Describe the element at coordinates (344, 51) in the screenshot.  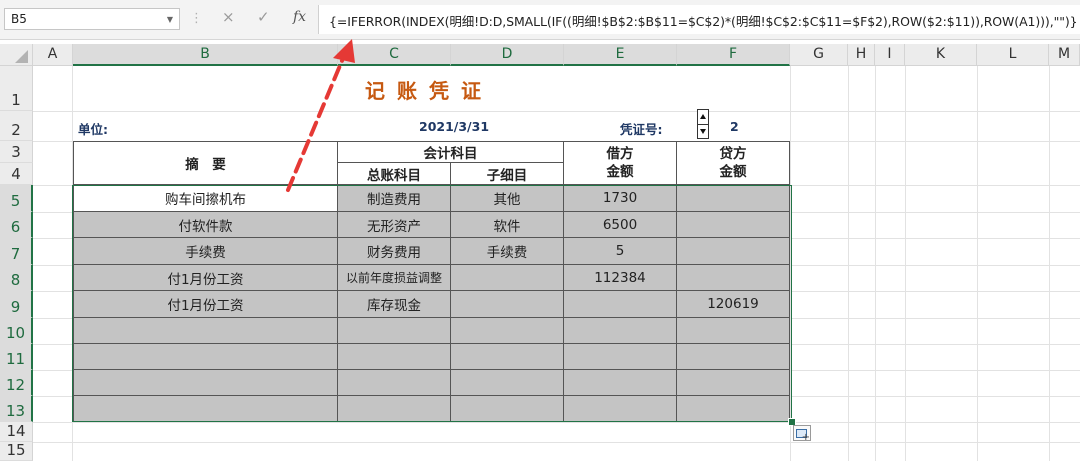
I see `arrow-head-icon` at that location.